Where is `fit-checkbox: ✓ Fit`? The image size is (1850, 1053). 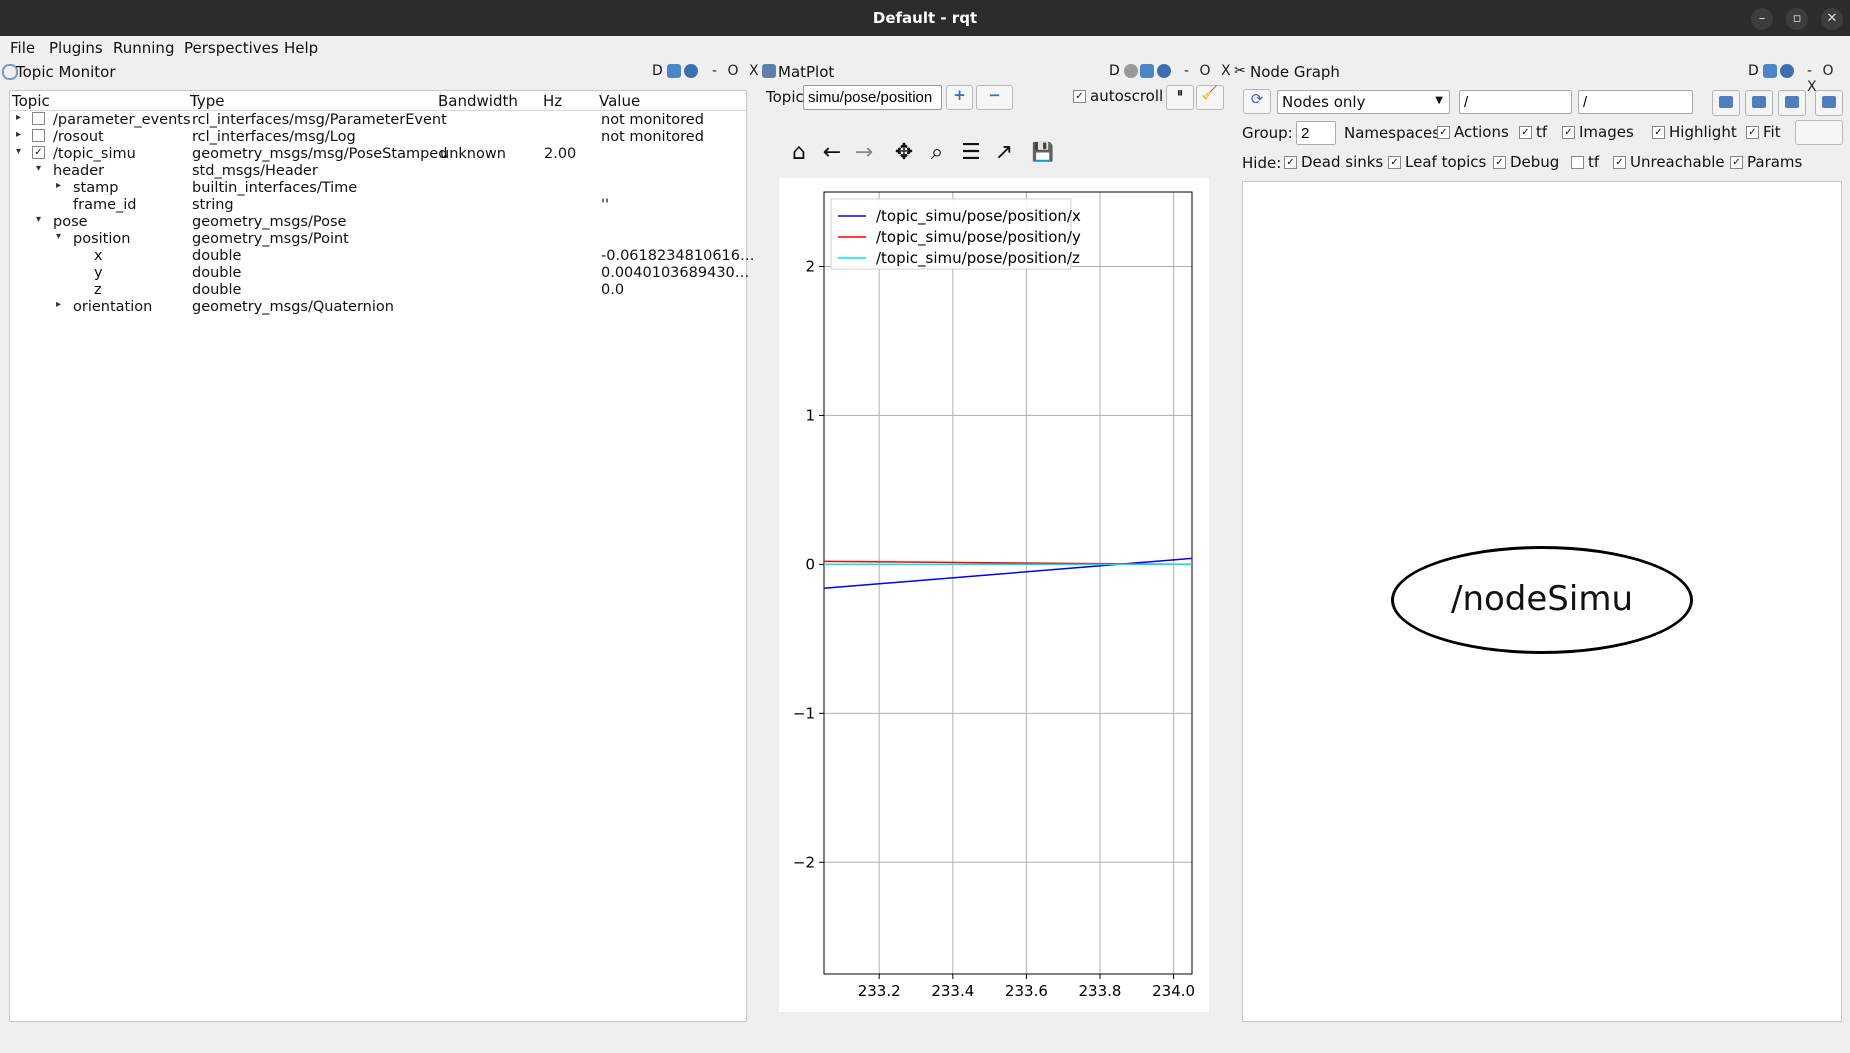
fit-checkbox: ✓ Fit is located at coordinates (1763, 132).